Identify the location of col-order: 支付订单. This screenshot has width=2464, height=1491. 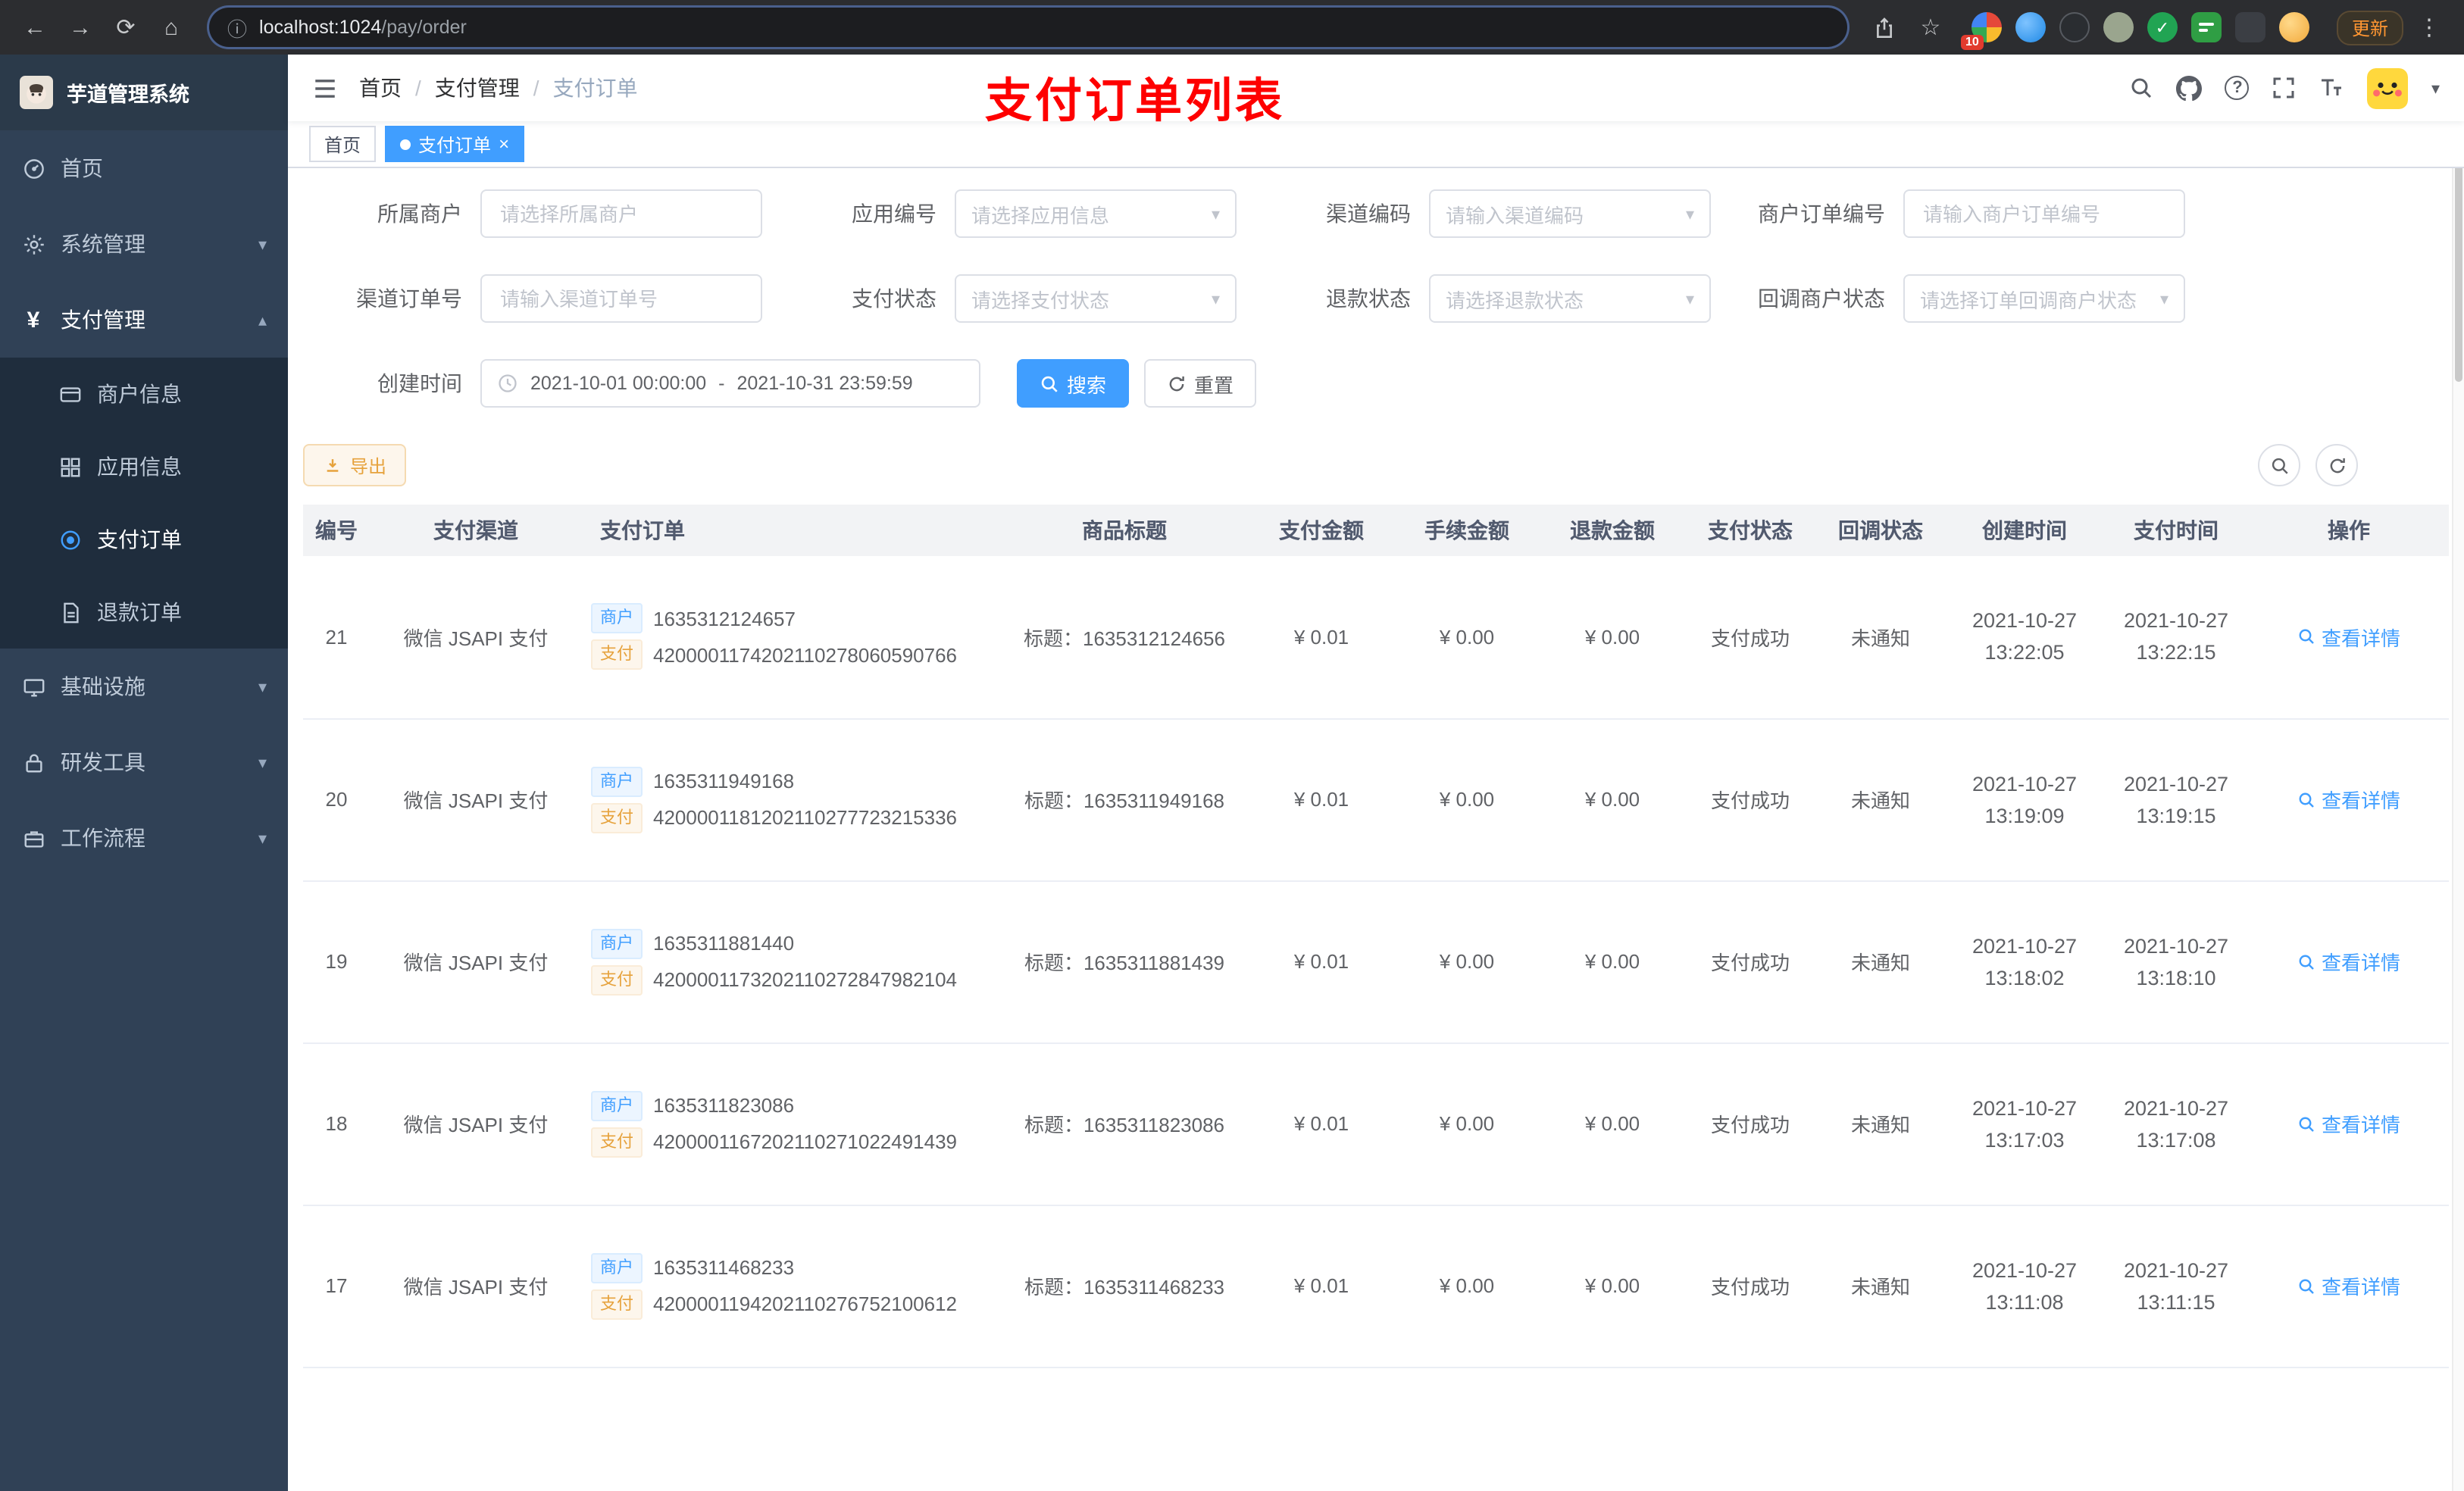
(791, 530).